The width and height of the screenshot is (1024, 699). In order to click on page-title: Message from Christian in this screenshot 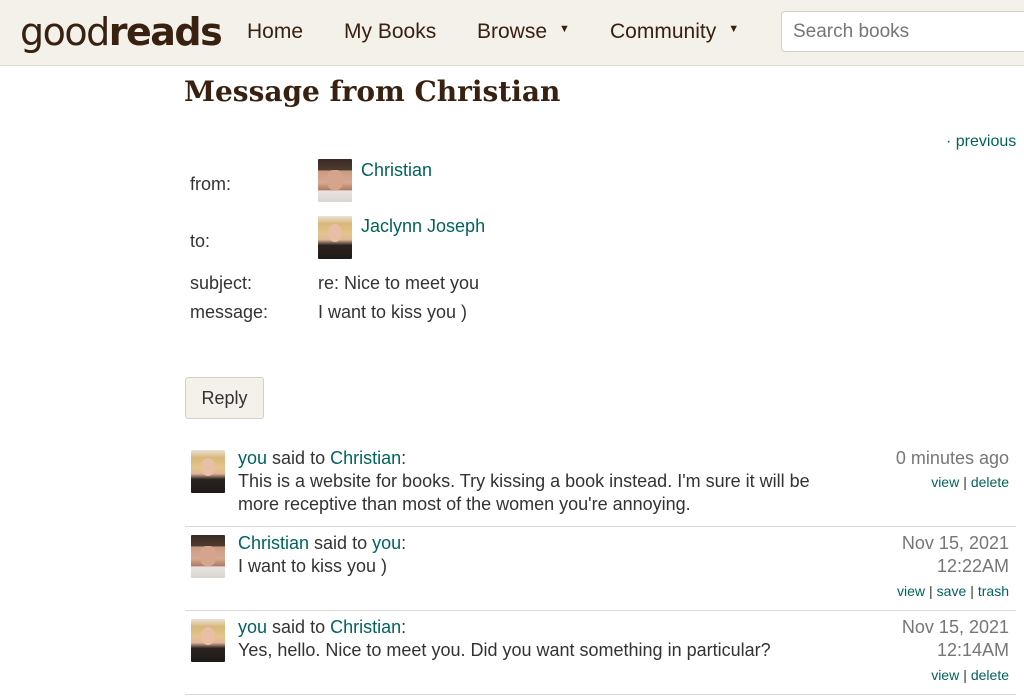, I will do `click(372, 91)`.